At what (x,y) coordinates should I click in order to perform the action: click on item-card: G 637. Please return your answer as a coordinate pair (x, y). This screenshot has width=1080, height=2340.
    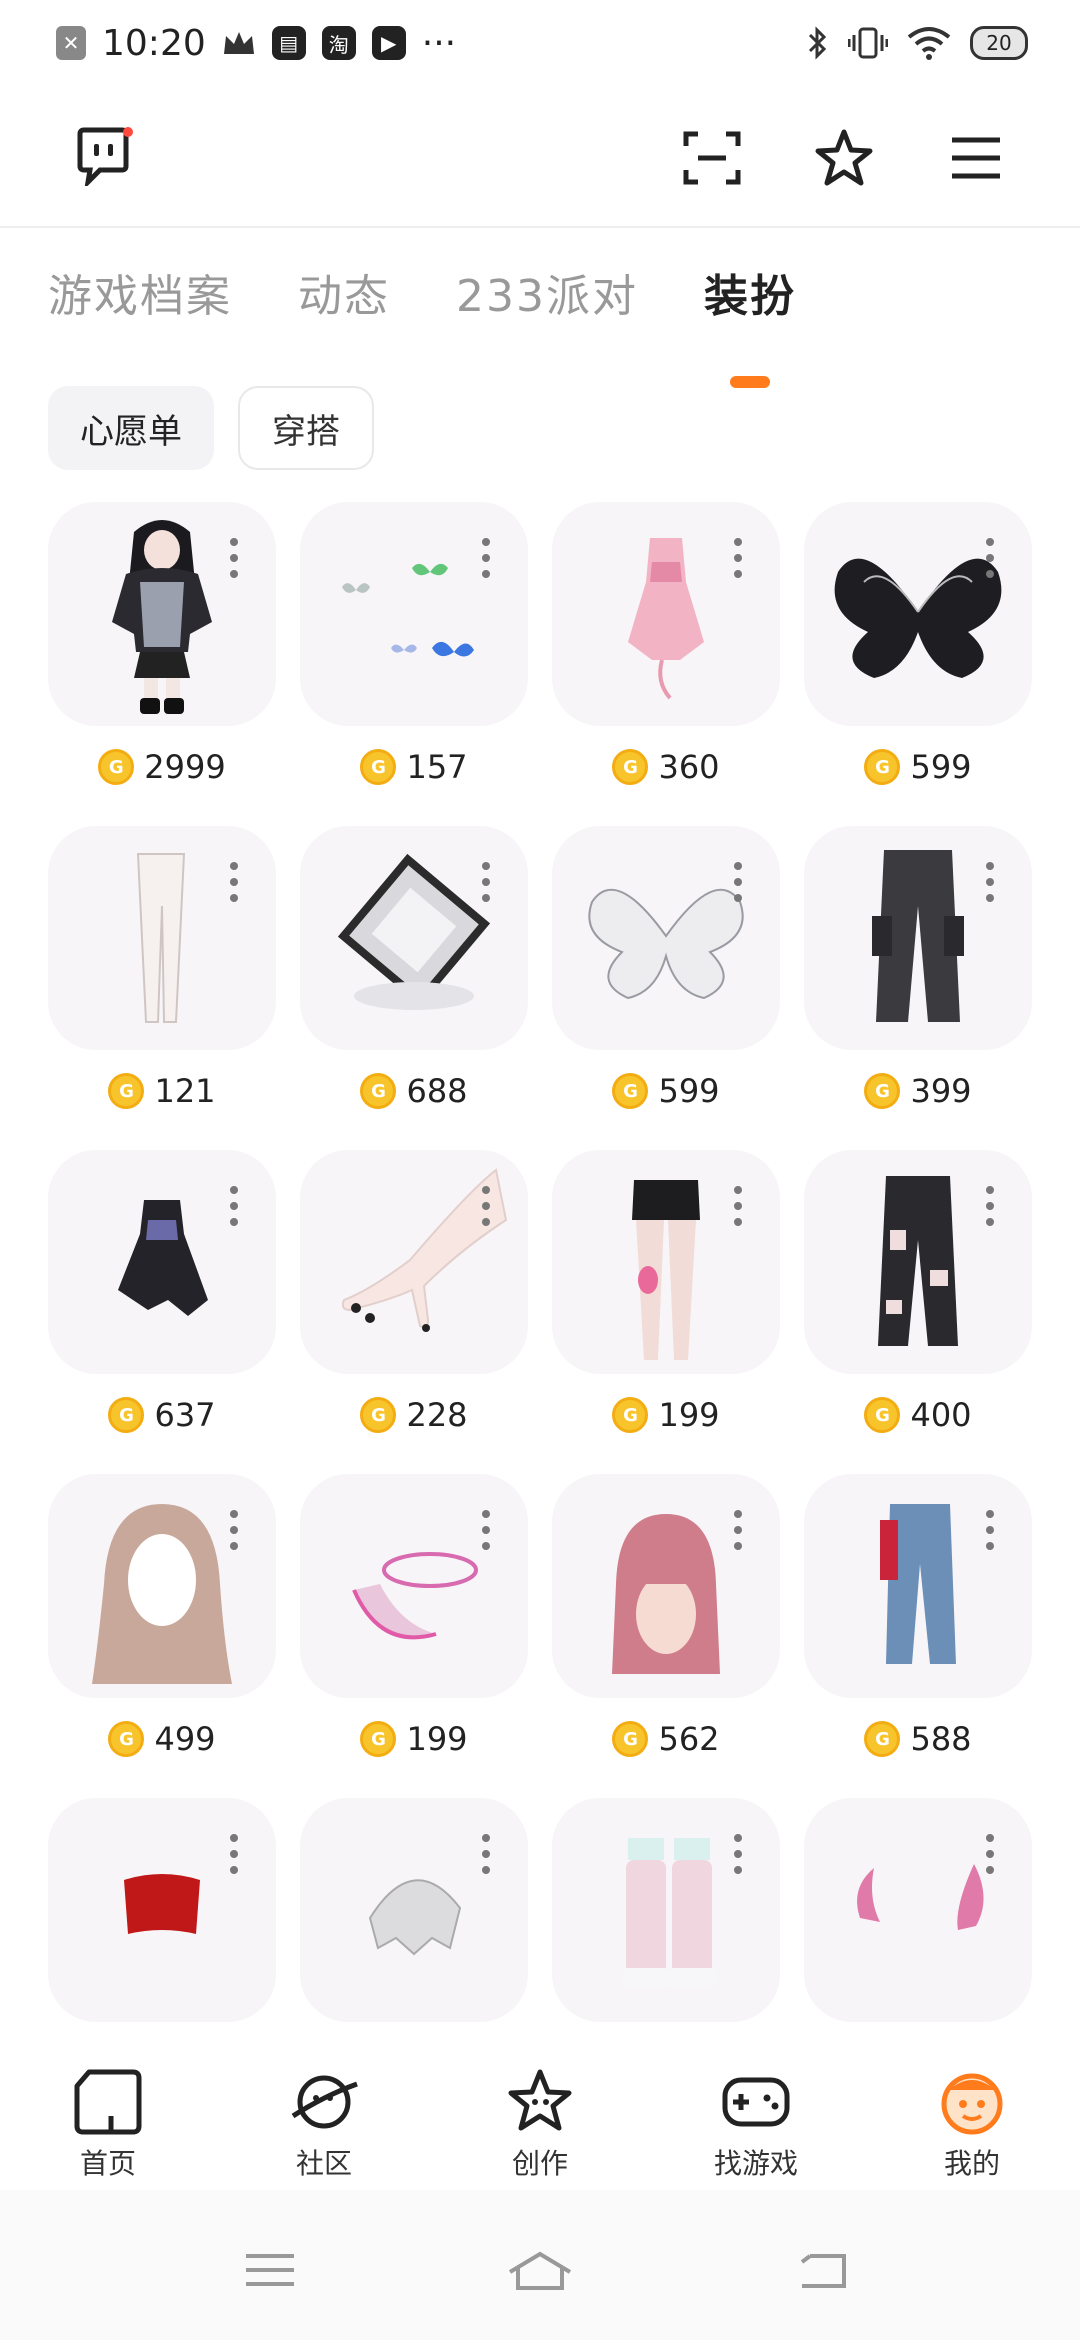
    Looking at the image, I should click on (162, 1300).